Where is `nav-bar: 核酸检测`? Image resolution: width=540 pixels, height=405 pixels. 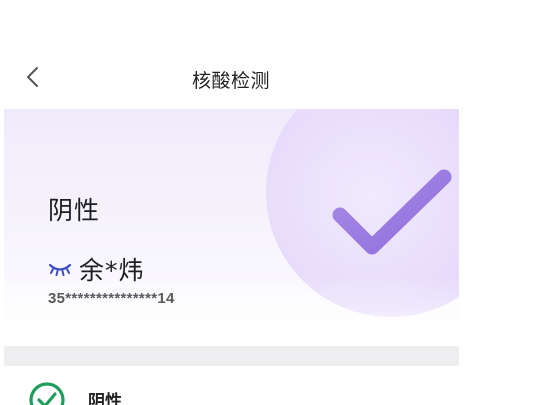 nav-bar: 核酸检测 is located at coordinates (231, 78).